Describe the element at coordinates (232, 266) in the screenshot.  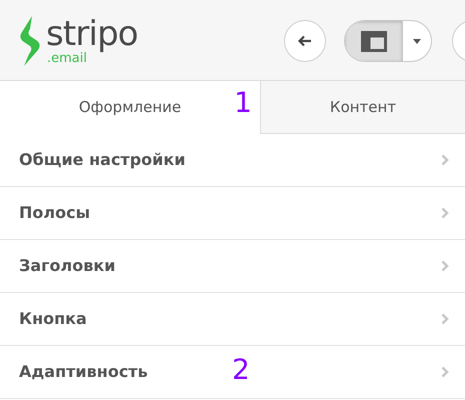
I see `settings-item: Заголовки` at that location.